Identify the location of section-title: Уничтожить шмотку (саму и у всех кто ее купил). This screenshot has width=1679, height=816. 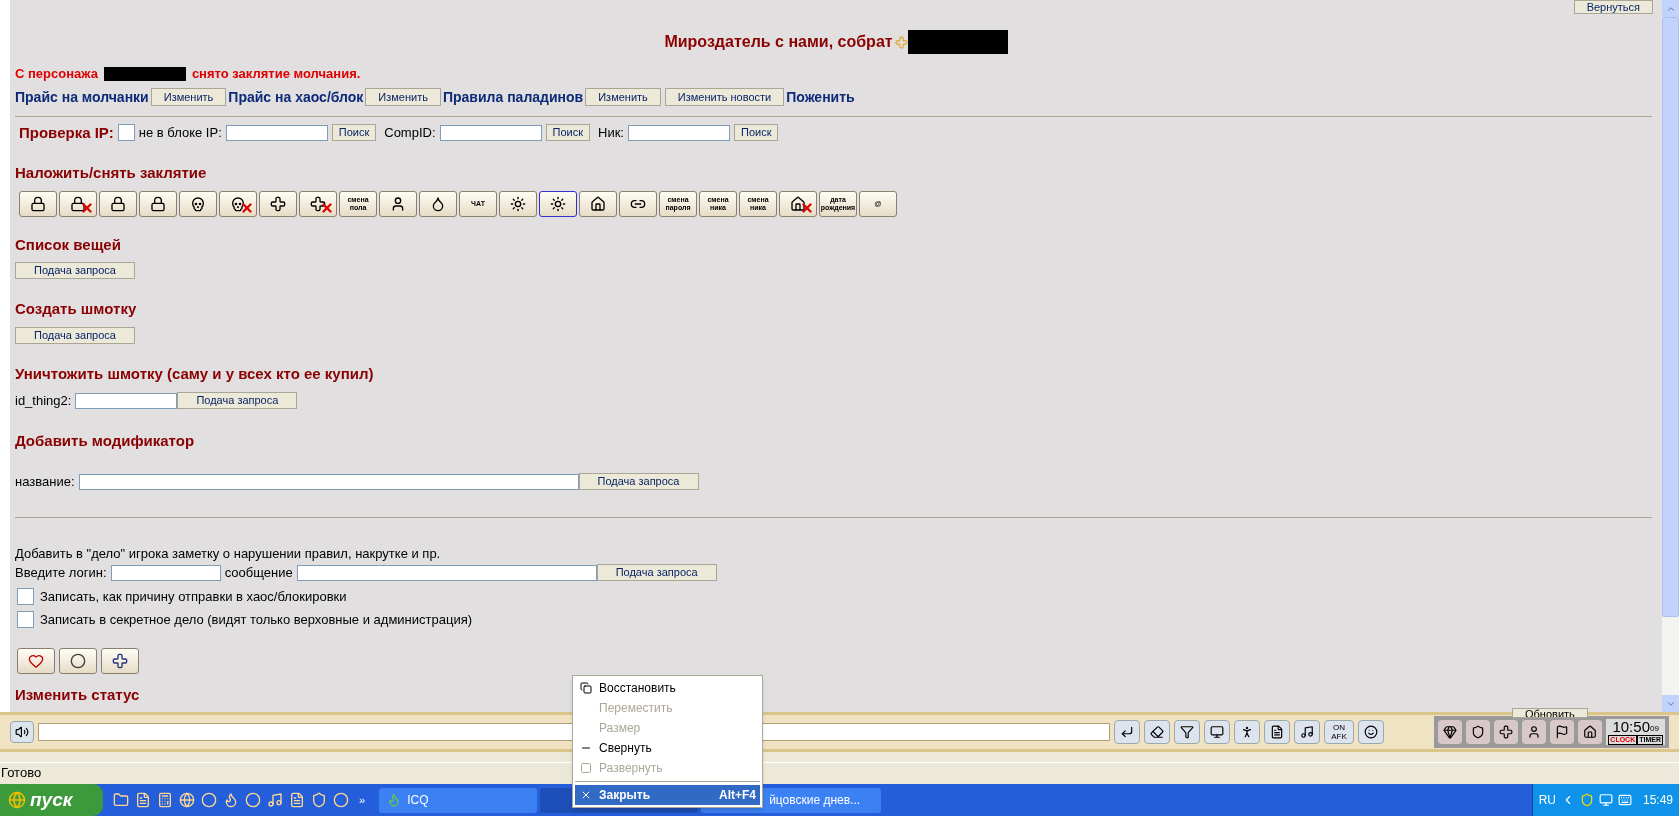
(195, 373).